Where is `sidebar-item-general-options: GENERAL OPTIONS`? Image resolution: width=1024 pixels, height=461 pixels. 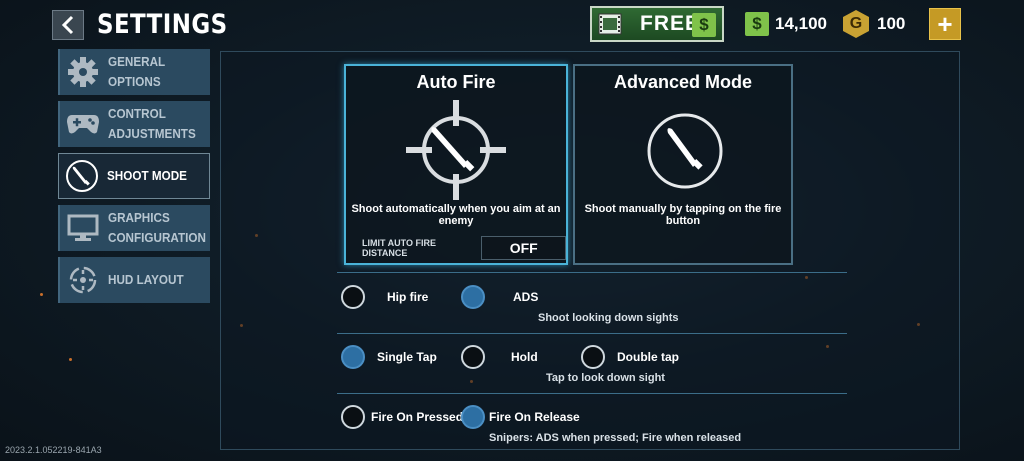 sidebar-item-general-options: GENERAL OPTIONS is located at coordinates (134, 72).